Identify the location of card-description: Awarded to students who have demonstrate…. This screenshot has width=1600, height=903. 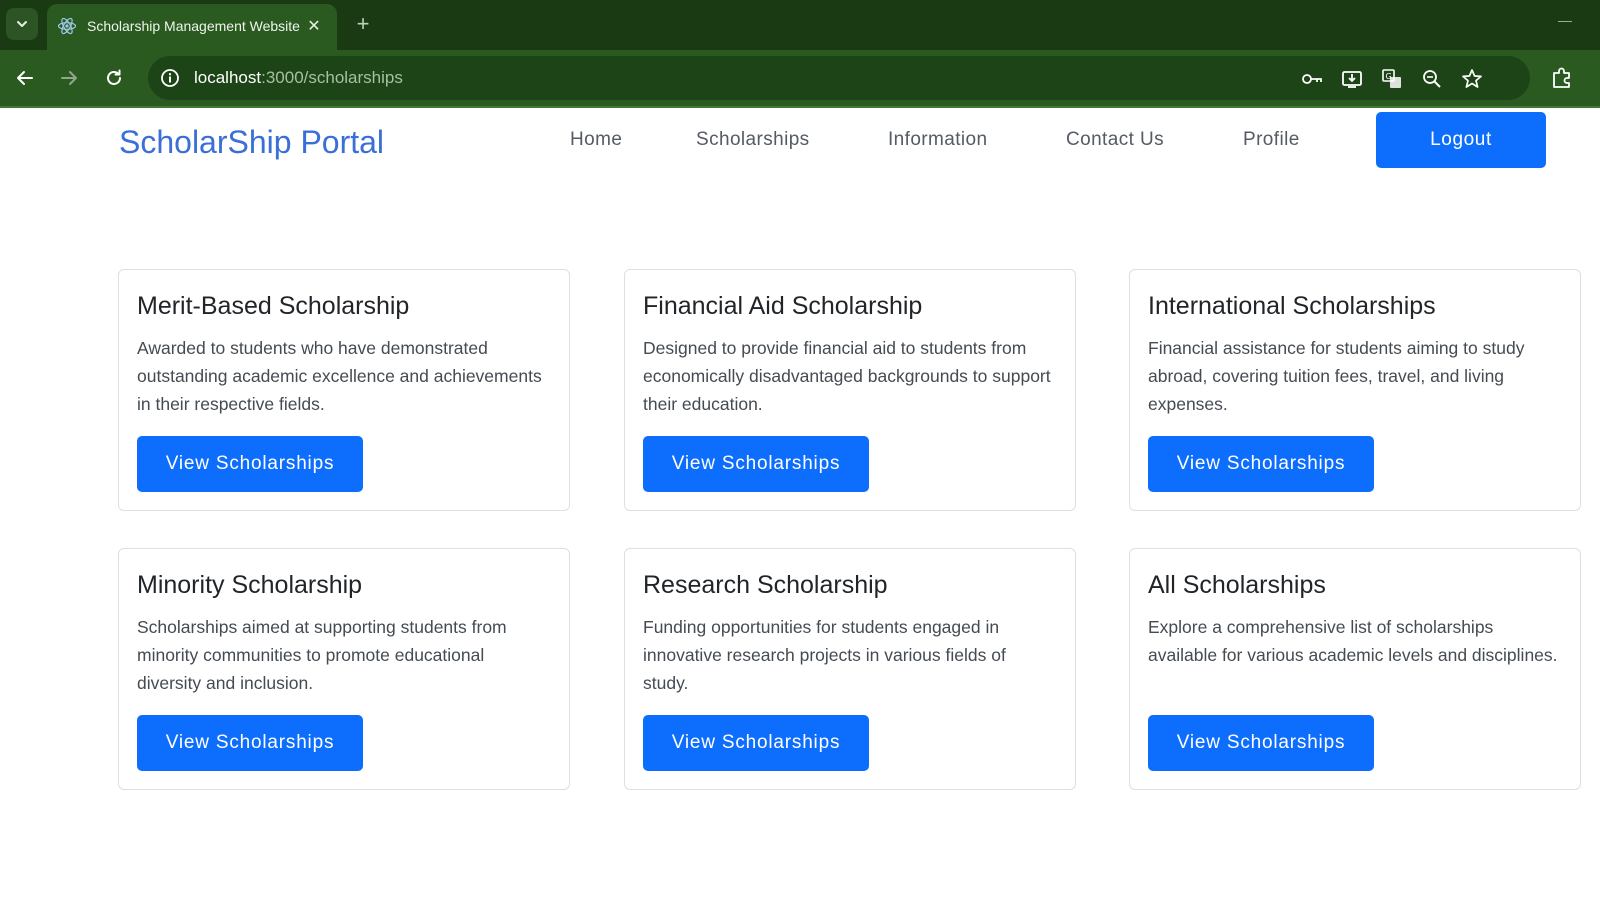
(339, 376).